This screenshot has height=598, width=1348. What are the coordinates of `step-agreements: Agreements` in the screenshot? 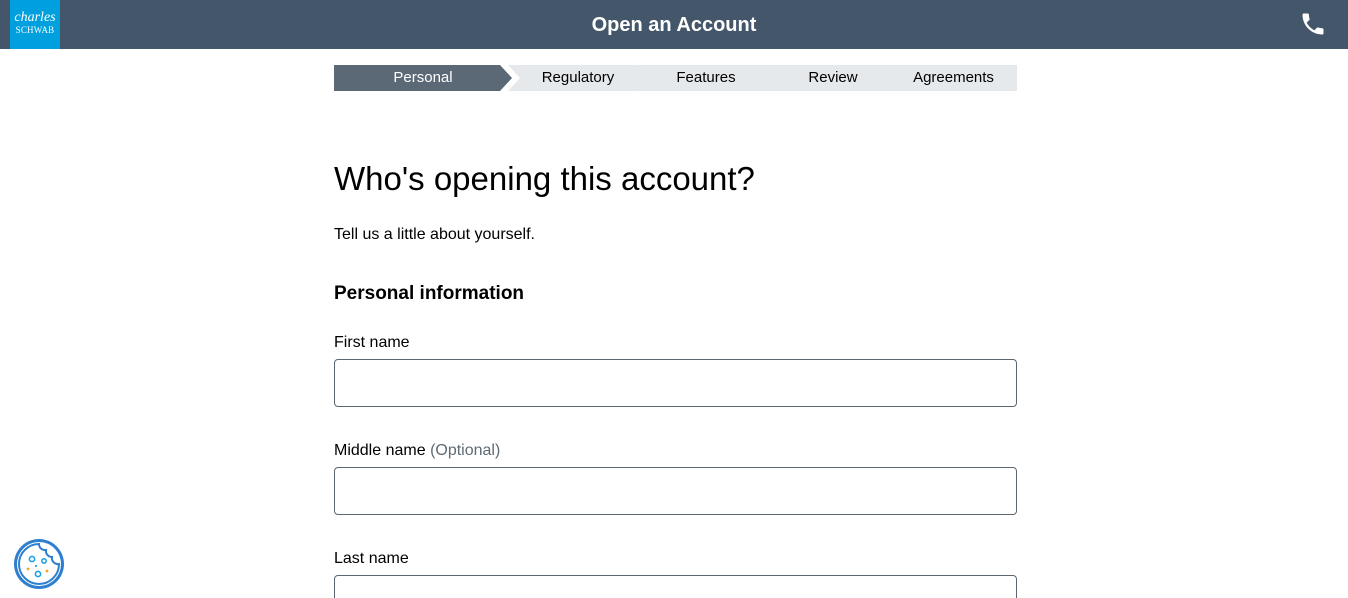 It's located at (953, 78).